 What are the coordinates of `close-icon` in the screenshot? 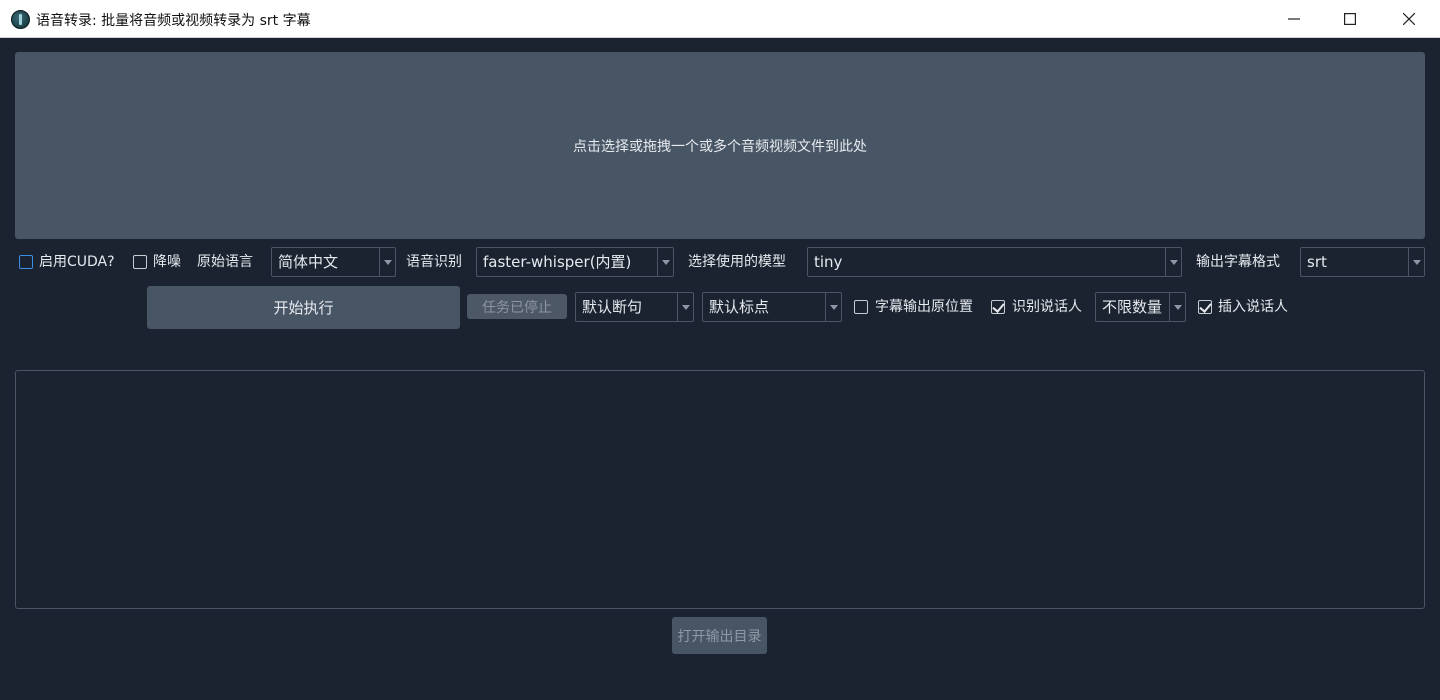 It's located at (1409, 19).